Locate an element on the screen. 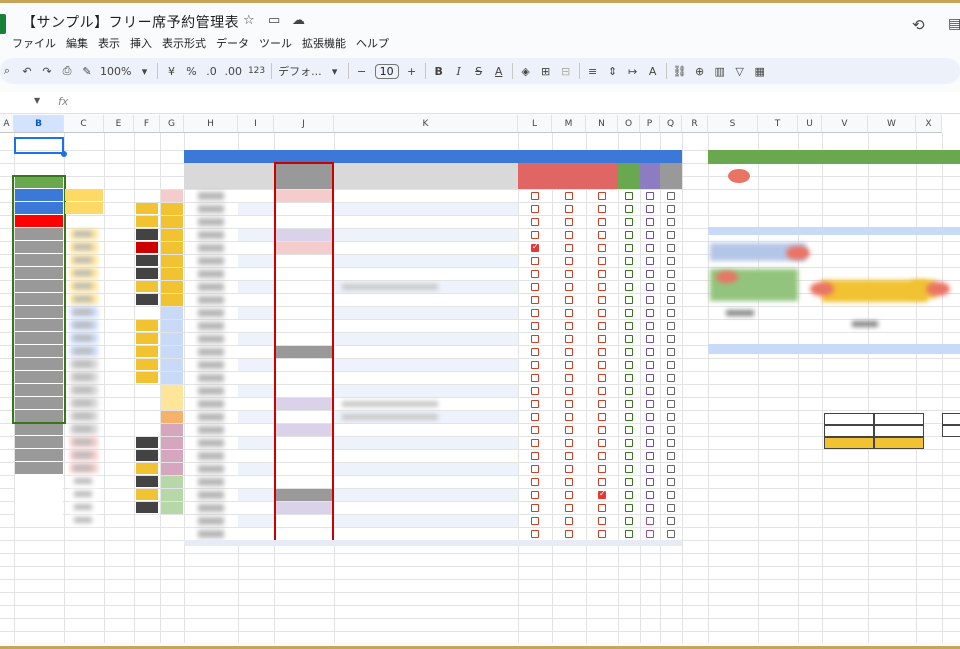 Image resolution: width=960 pixels, height=649 pixels. selected-cell is located at coordinates (39, 145).